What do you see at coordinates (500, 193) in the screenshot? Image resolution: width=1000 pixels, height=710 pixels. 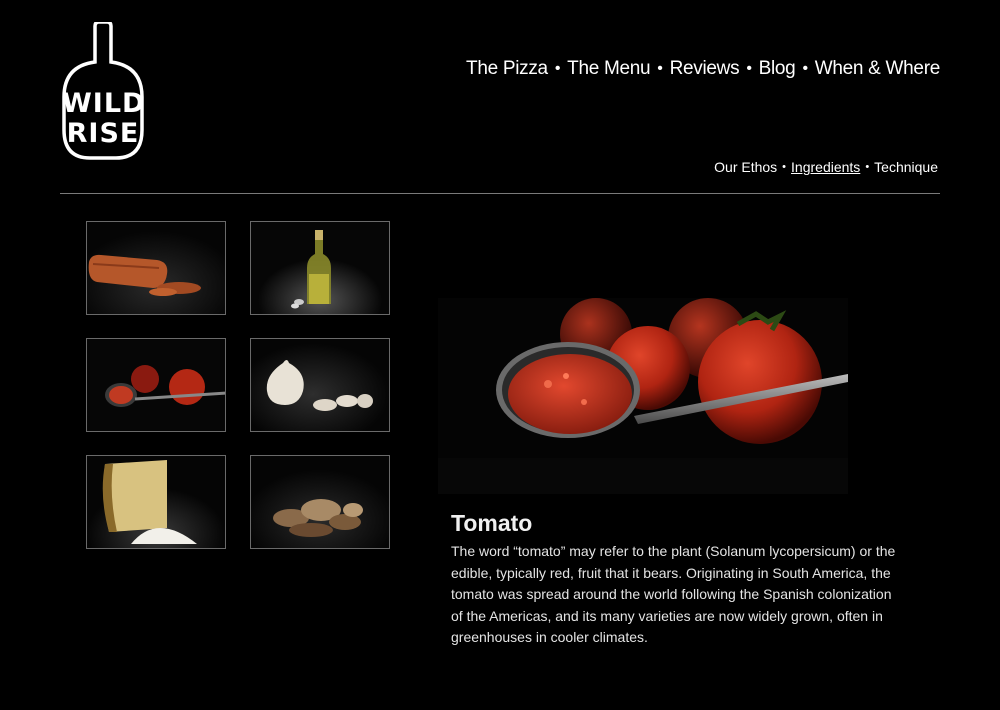 I see `header-divider` at bounding box center [500, 193].